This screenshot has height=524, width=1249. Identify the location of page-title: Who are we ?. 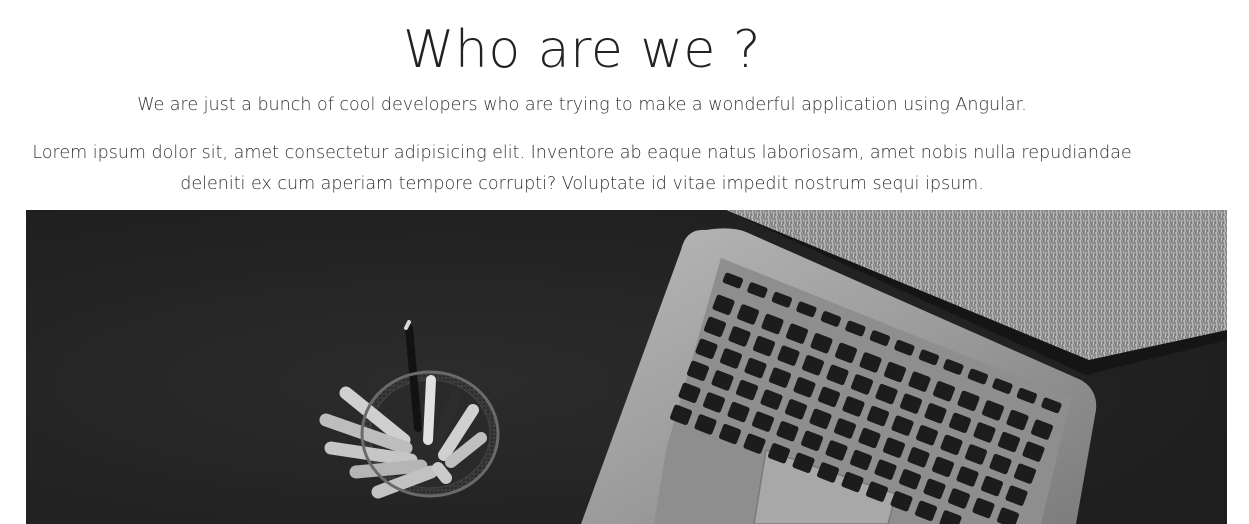
(582, 50).